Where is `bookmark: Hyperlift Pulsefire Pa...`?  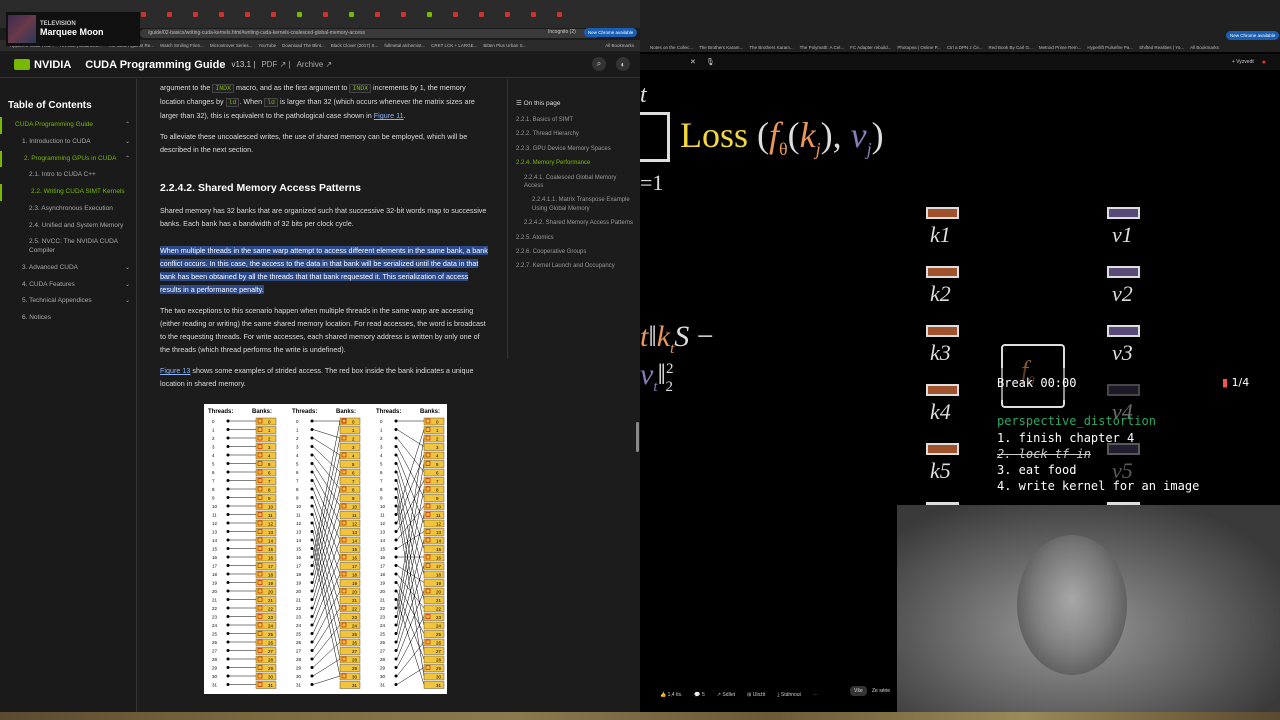
bookmark: Hyperlift Pulsefire Pa... is located at coordinates (1110, 47).